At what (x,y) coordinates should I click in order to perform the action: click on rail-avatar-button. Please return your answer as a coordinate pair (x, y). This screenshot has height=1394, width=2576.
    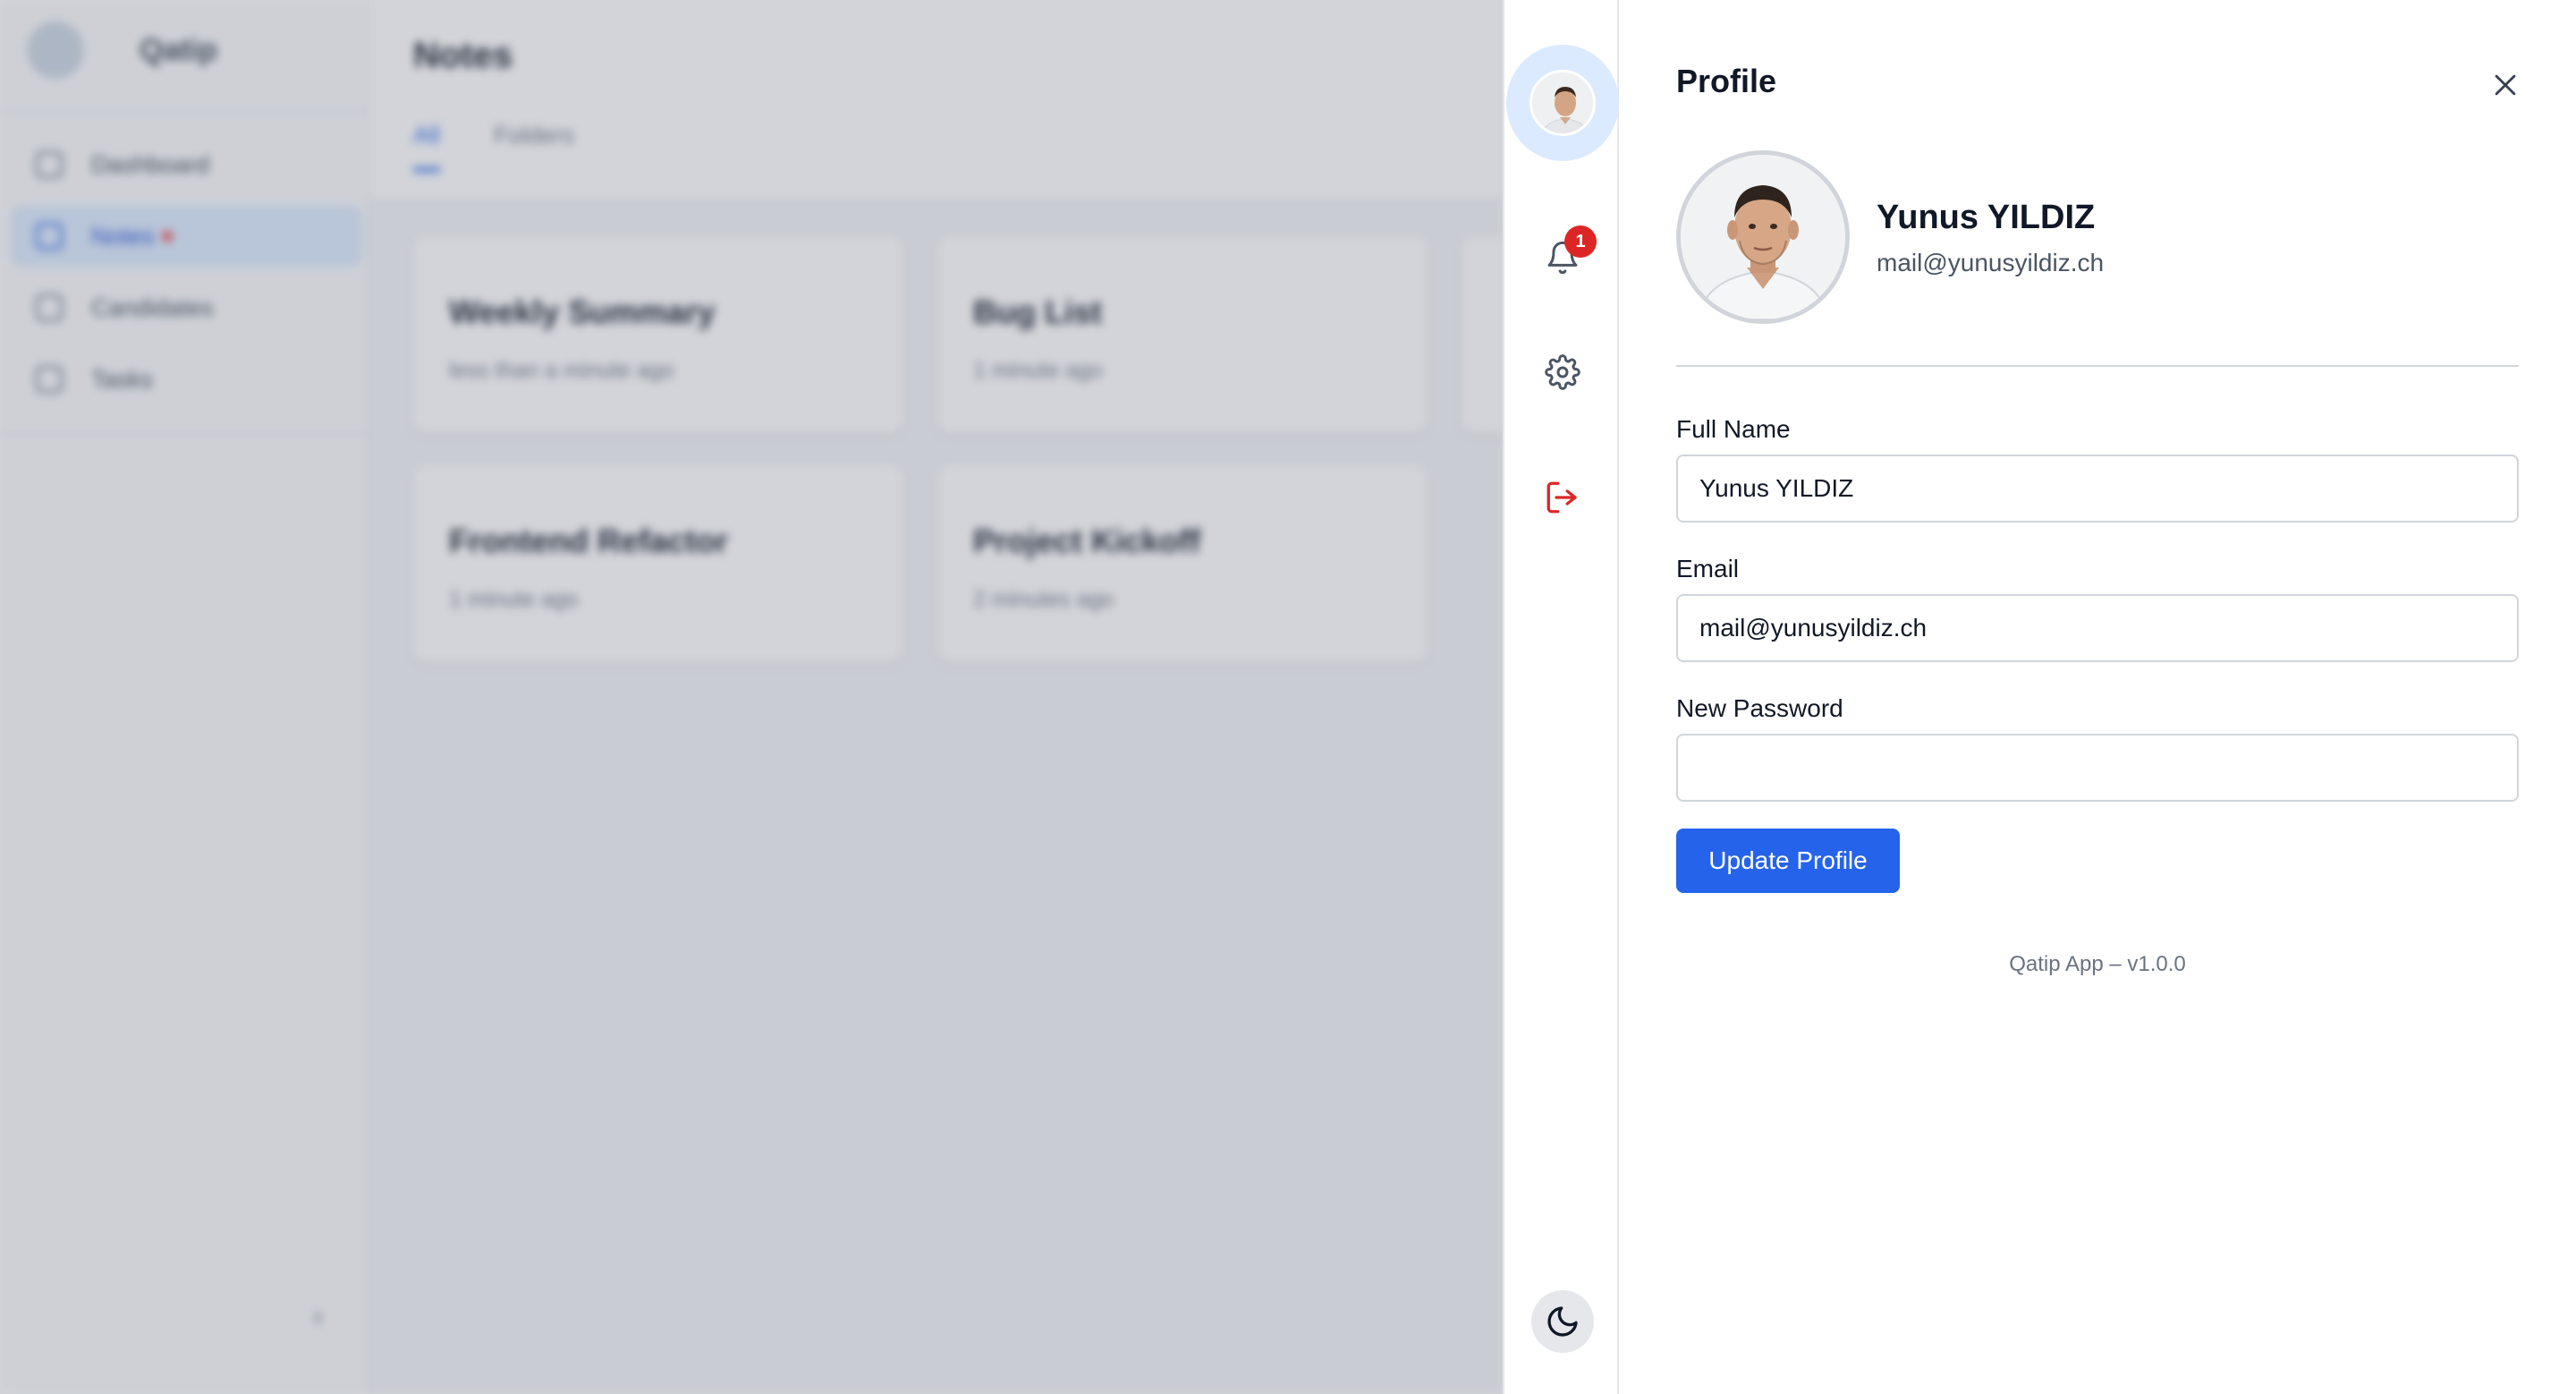
    Looking at the image, I should click on (1562, 103).